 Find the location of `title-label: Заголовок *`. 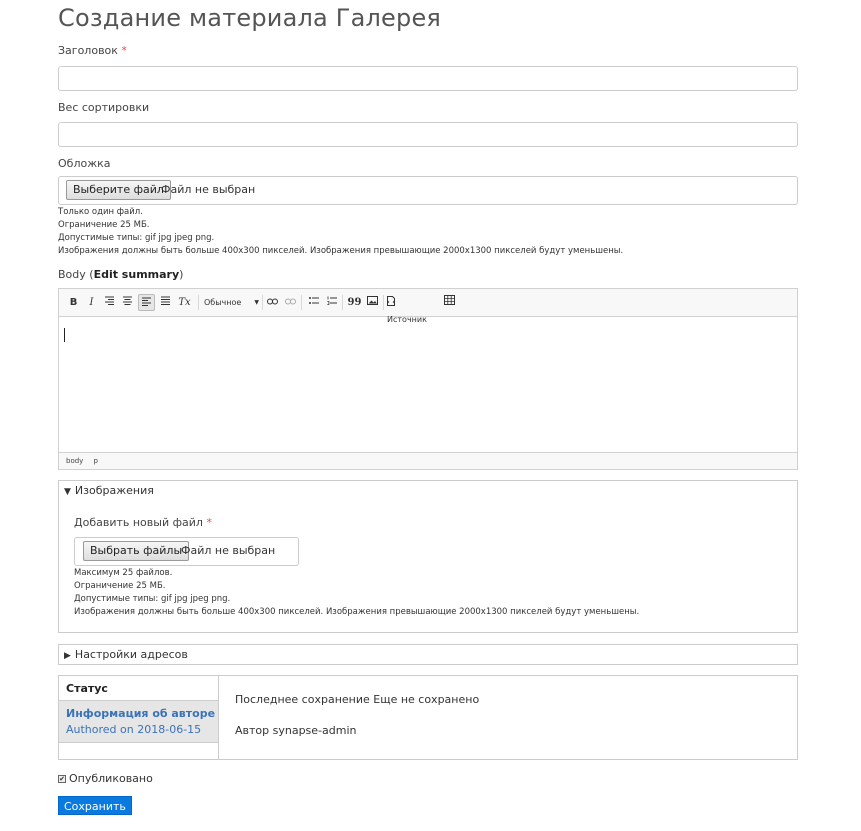

title-label: Заголовок * is located at coordinates (92, 50).